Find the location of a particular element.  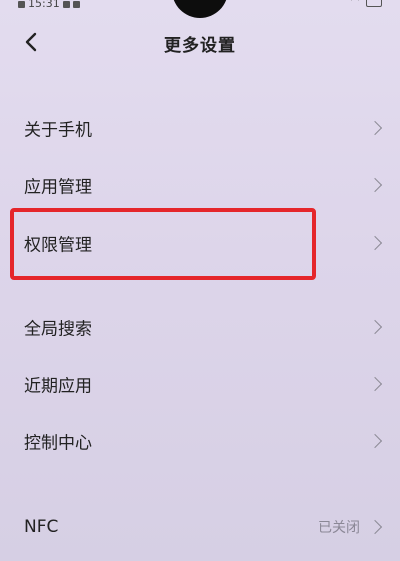

header: 更多设置 is located at coordinates (200, 44).